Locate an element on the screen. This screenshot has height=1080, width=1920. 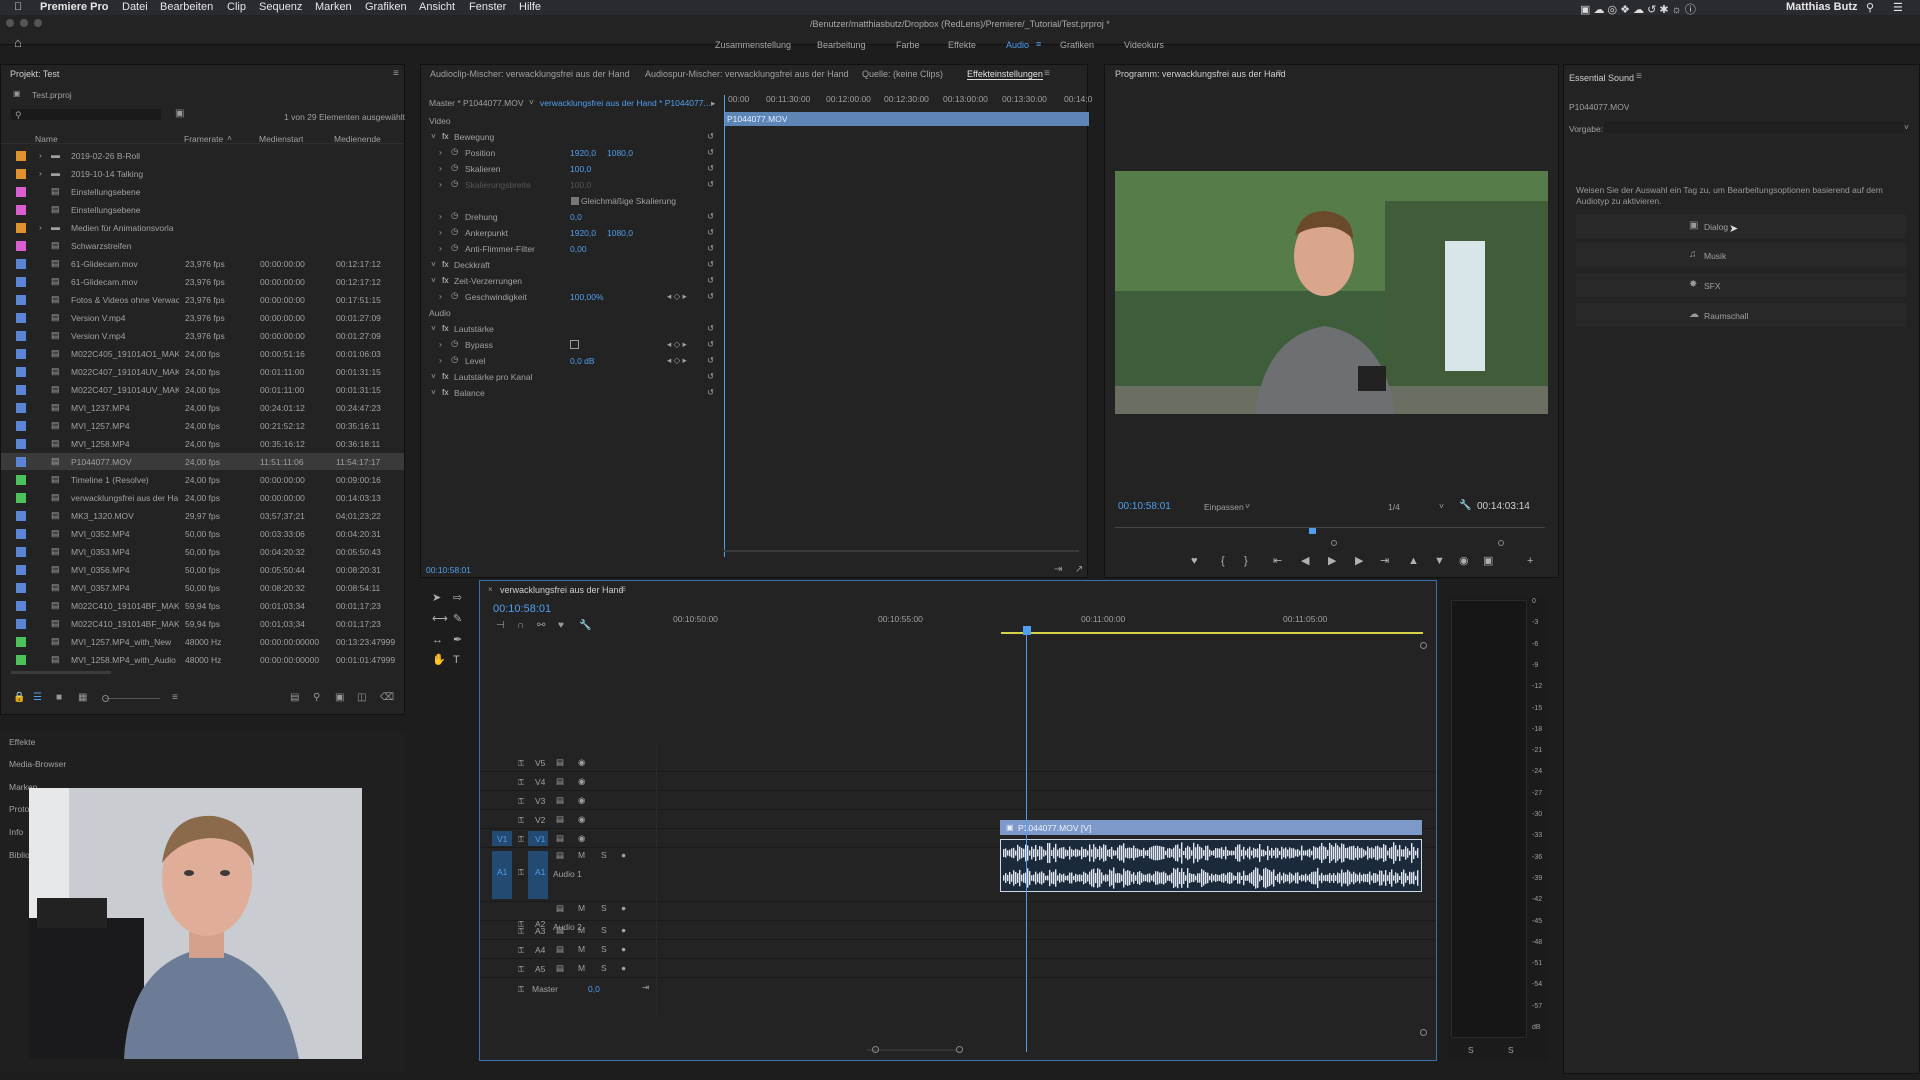
list-item: ▤ Einstellungsebene is located at coordinates (202, 209).